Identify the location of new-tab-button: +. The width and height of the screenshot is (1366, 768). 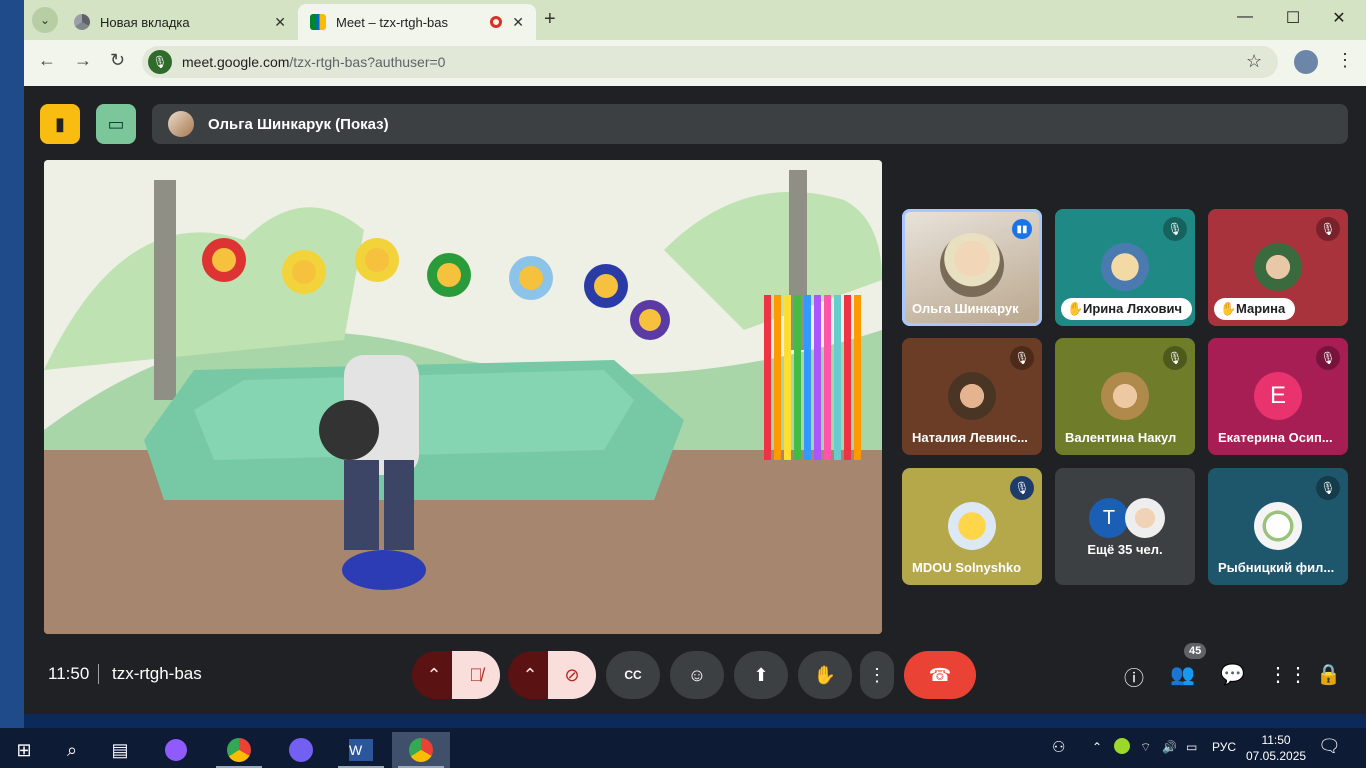
(550, 19).